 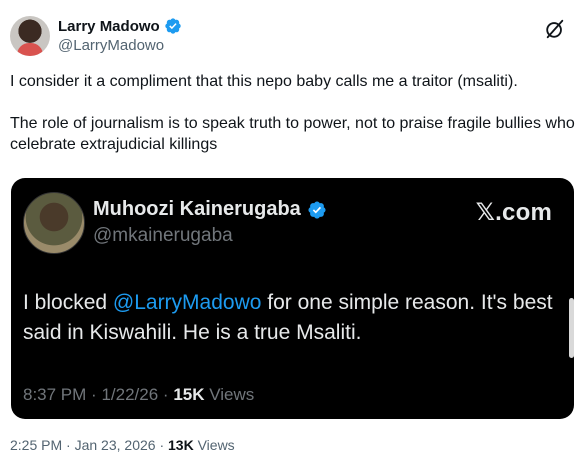 What do you see at coordinates (36, 445) in the screenshot?
I see `tweet-time: 2:25 PM` at bounding box center [36, 445].